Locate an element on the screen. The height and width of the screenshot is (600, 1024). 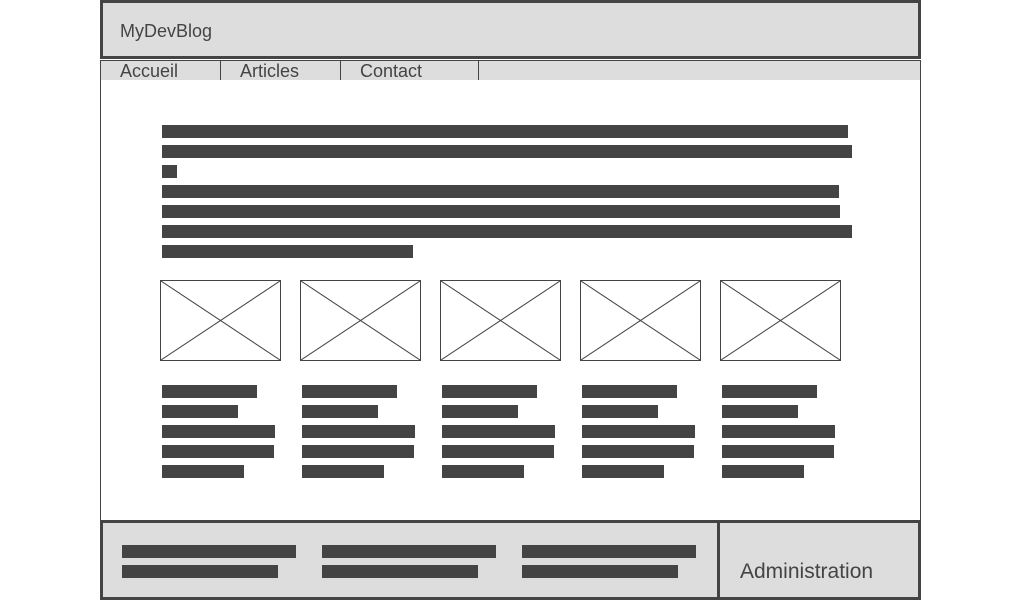
site-footer: Administration is located at coordinates (510, 560).